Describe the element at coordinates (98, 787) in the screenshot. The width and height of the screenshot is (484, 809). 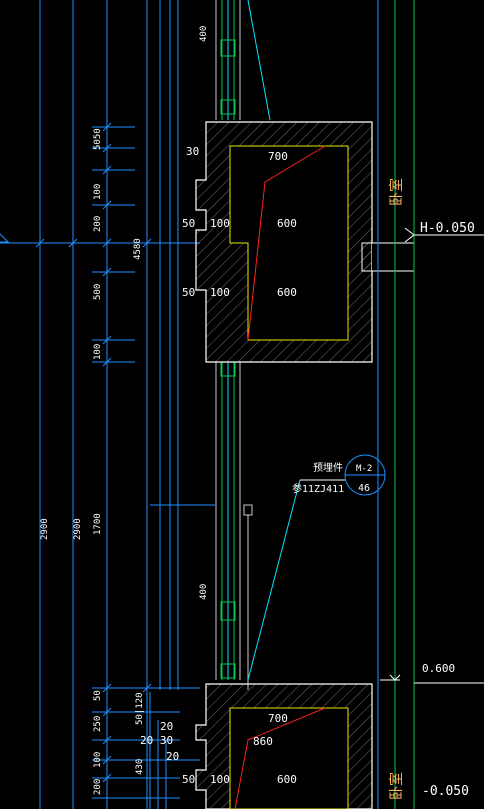
I see `dim-200b: 200` at that location.